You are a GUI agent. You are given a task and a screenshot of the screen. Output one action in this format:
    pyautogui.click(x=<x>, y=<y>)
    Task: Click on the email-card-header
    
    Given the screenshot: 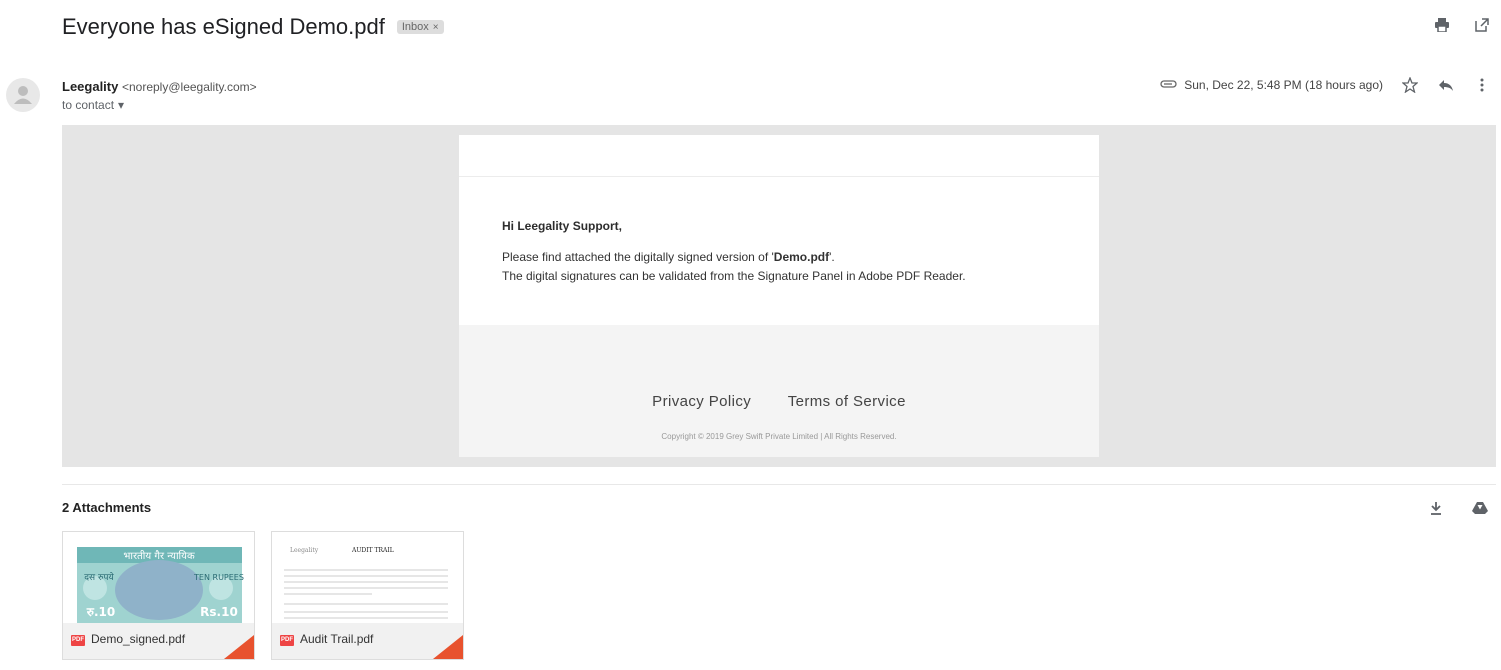 What is the action you would take?
    pyautogui.click(x=779, y=156)
    